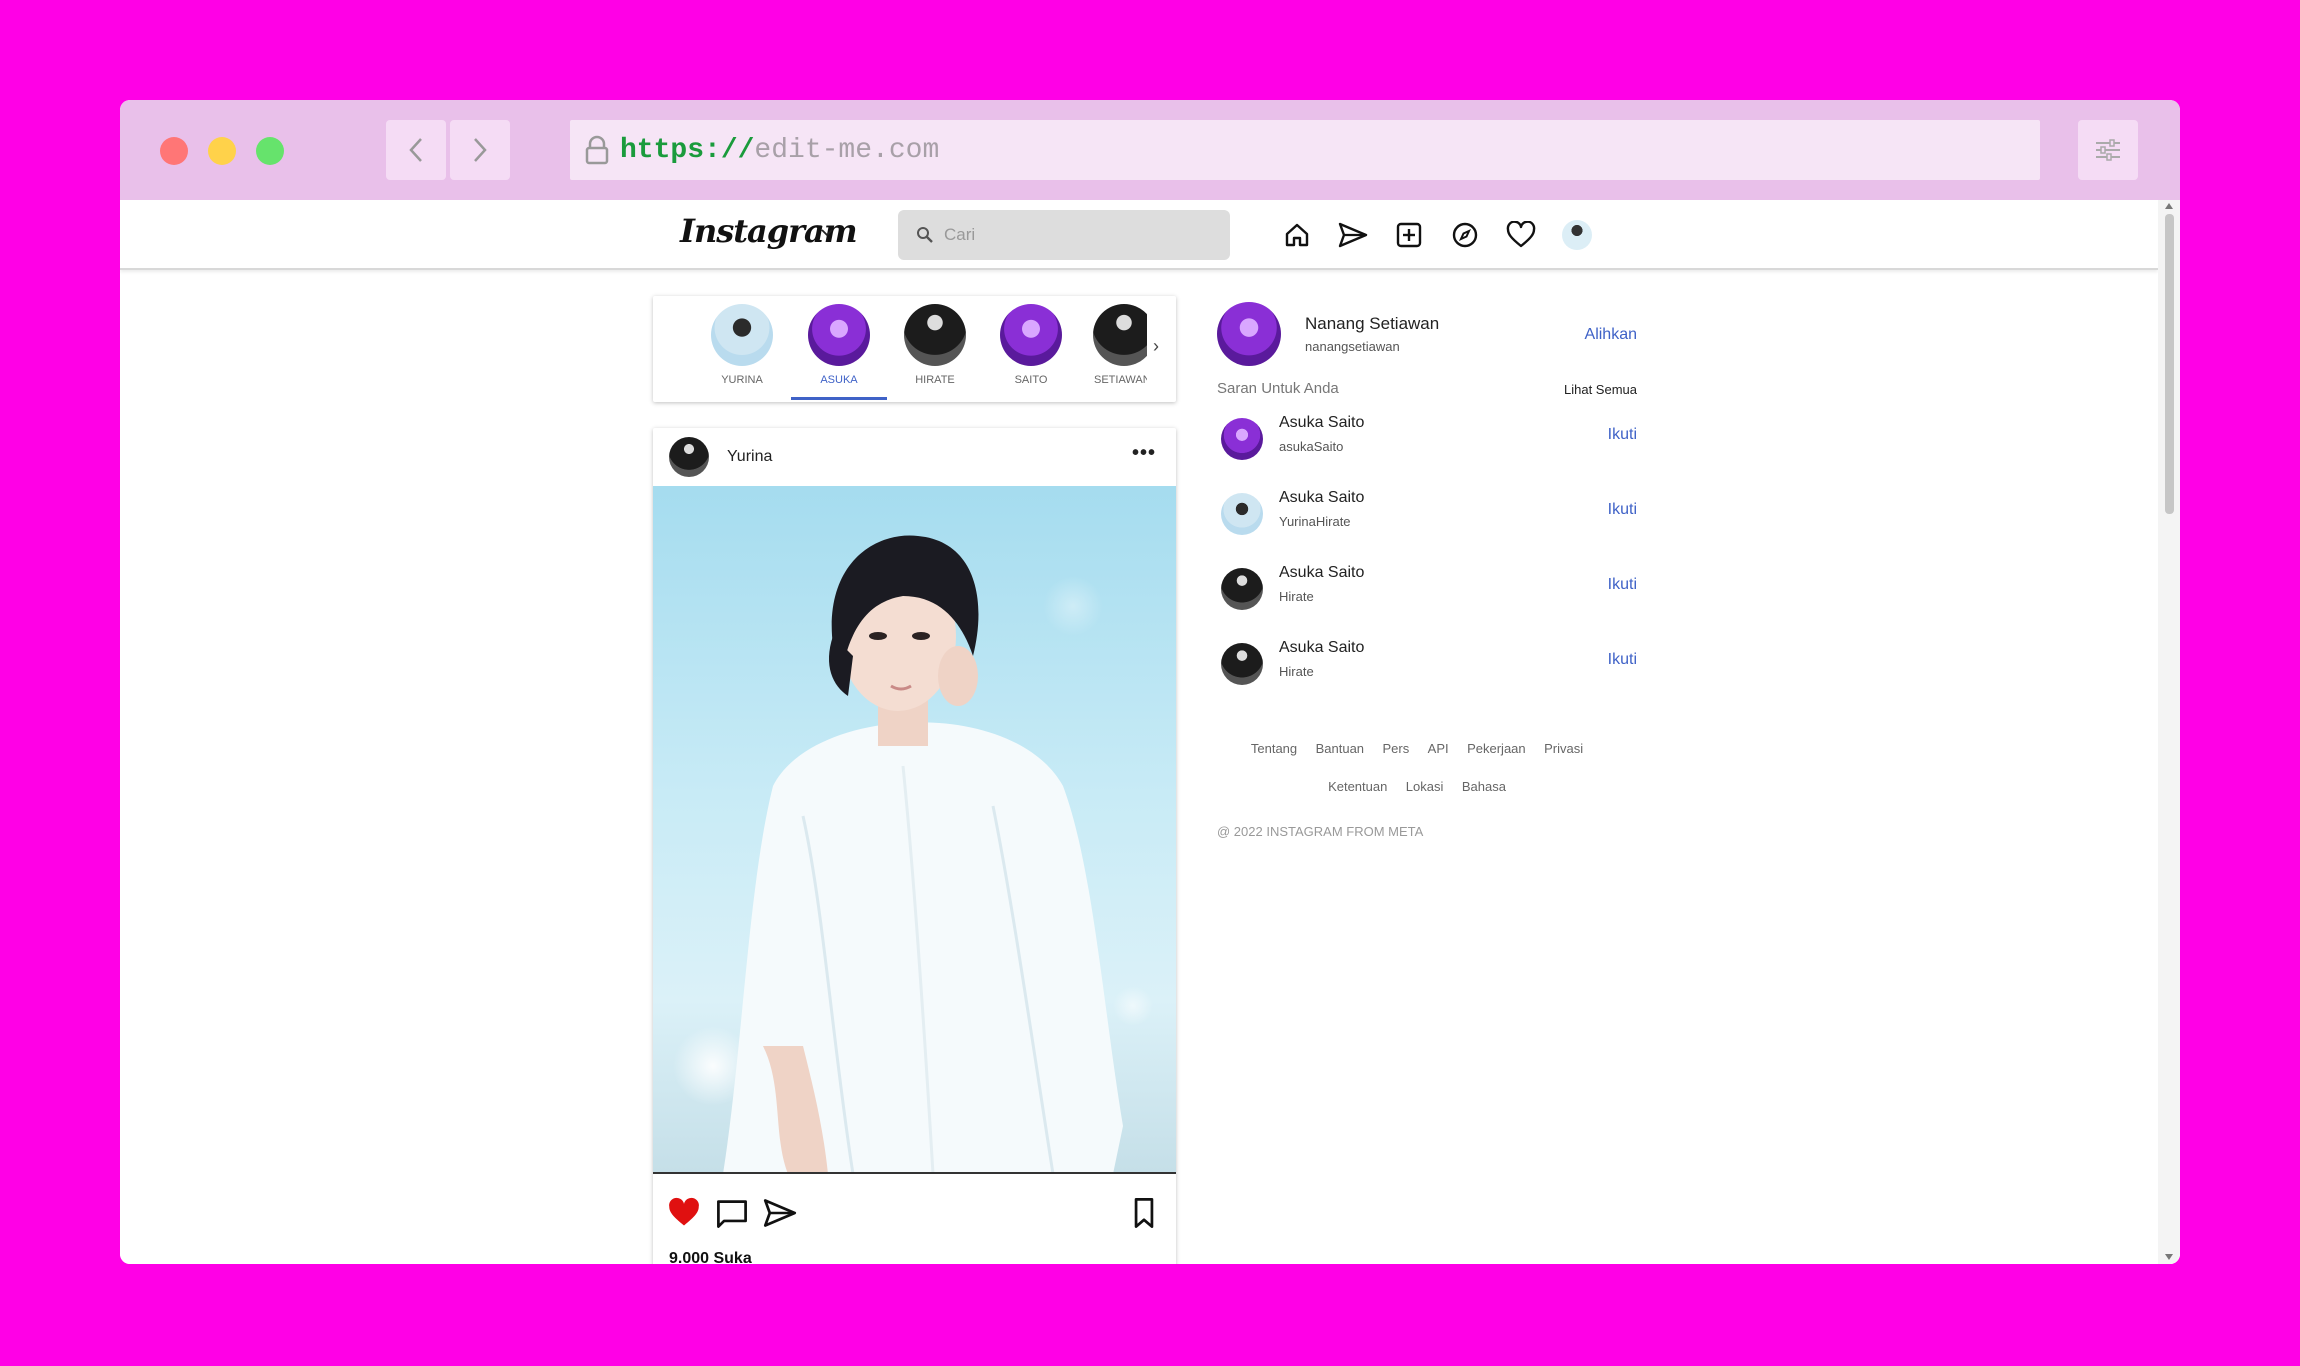 This screenshot has width=2300, height=1366. I want to click on feed-post: Yurina ••• 9.000 Suka, so click(914, 846).